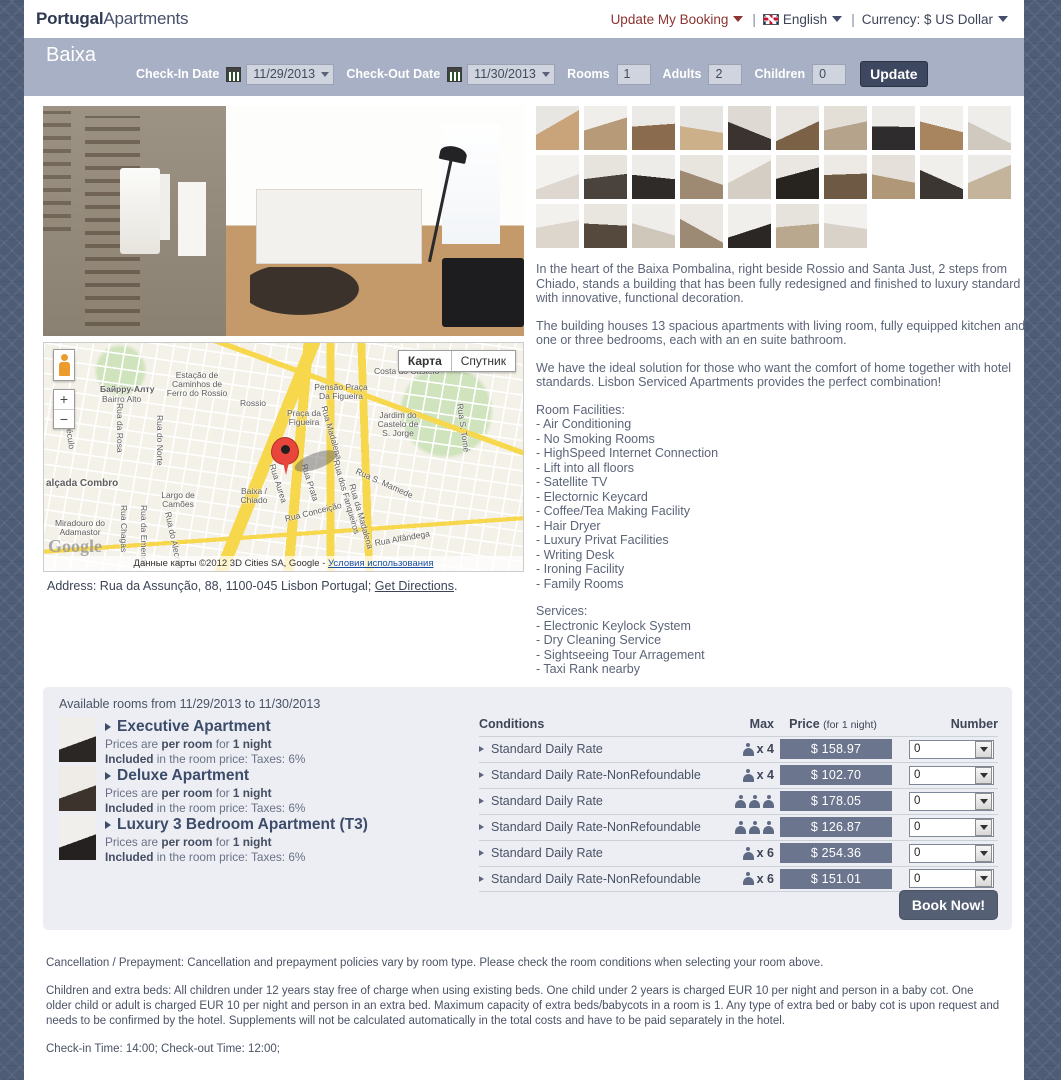 Image resolution: width=1061 pixels, height=1080 pixels. Describe the element at coordinates (112, 19) in the screenshot. I see `site-logo: PortugalApartments` at that location.